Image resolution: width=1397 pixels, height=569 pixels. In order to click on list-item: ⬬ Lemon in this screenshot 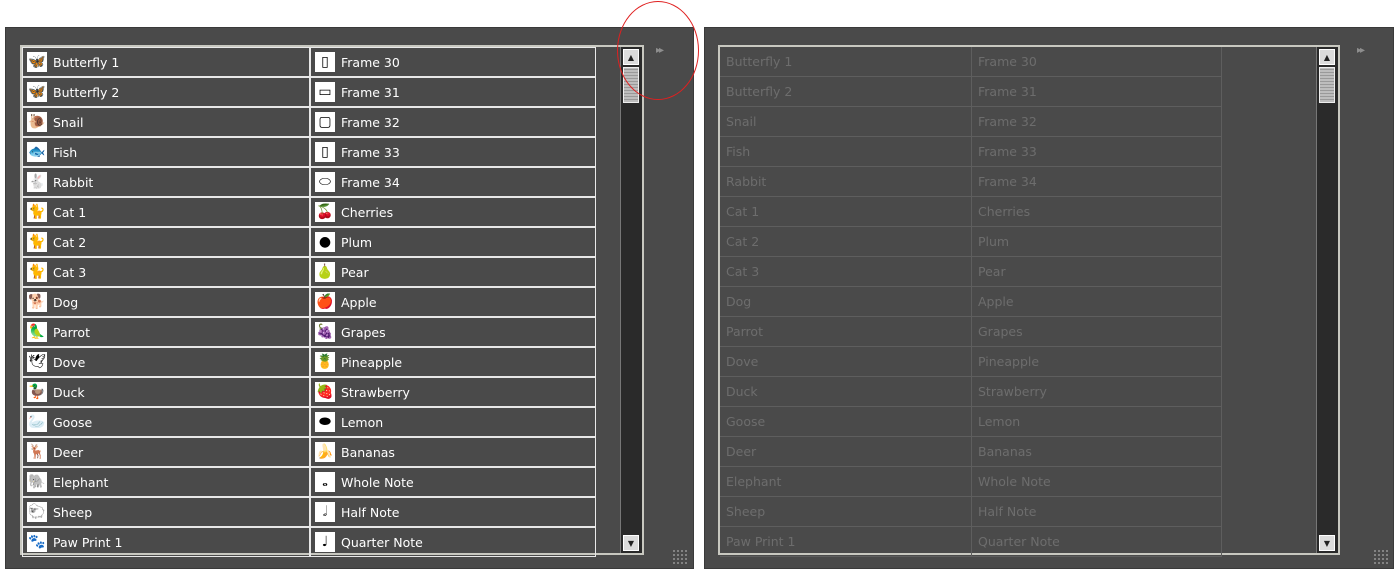, I will do `click(453, 422)`.